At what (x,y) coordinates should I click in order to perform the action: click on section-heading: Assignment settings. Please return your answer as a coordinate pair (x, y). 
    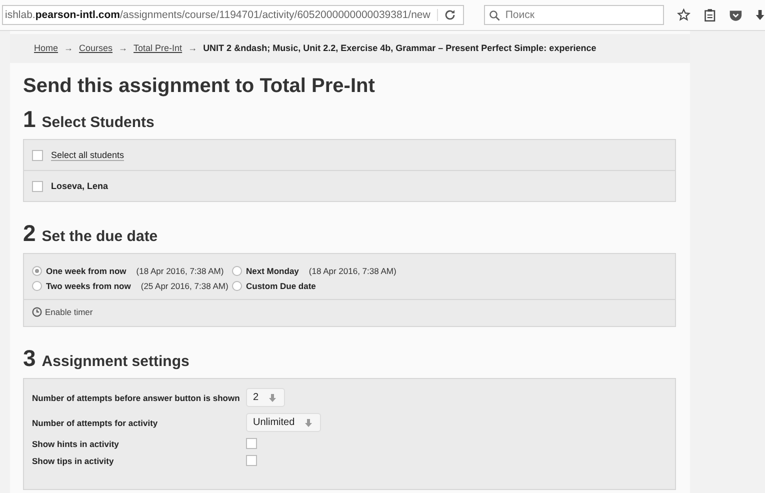
    Looking at the image, I should click on (116, 361).